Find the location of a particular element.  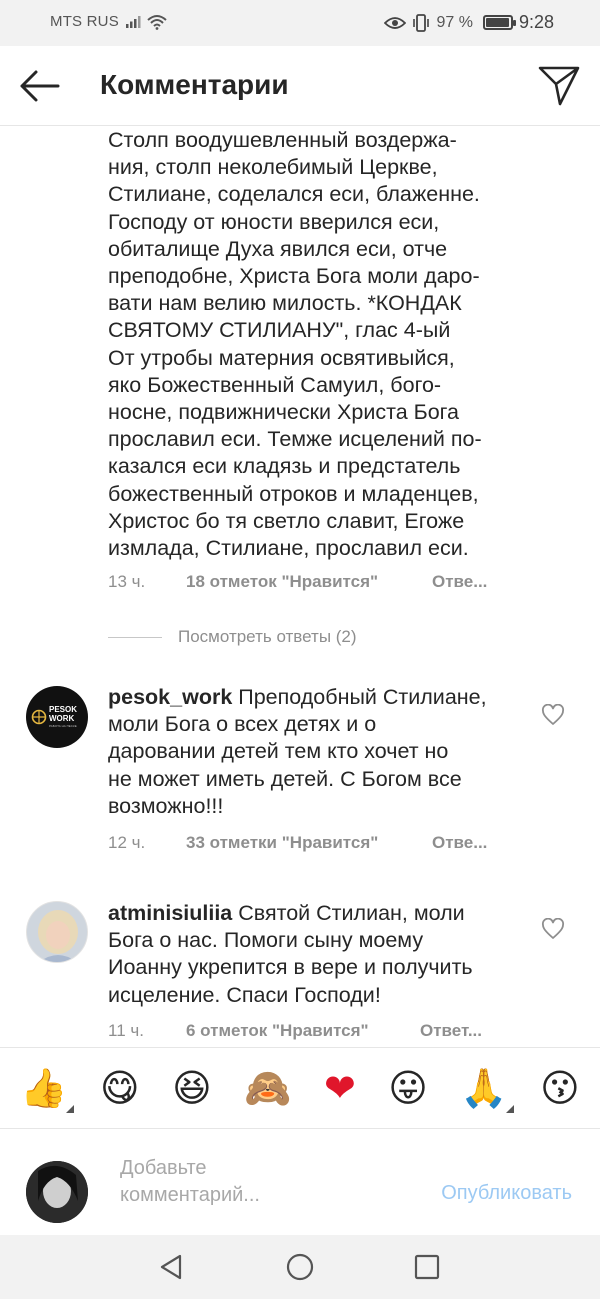

emoji-bar: 👍 😋 😆 🙈 ❤ 😛 🙏 😗 is located at coordinates (300, 1088).